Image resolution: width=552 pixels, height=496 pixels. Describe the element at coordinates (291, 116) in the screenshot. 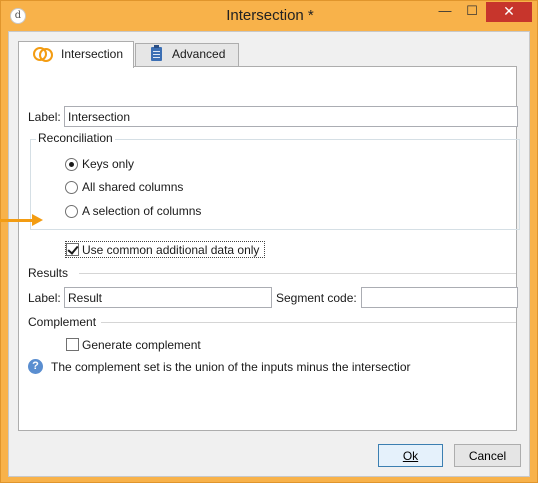

I see `label-input` at that location.